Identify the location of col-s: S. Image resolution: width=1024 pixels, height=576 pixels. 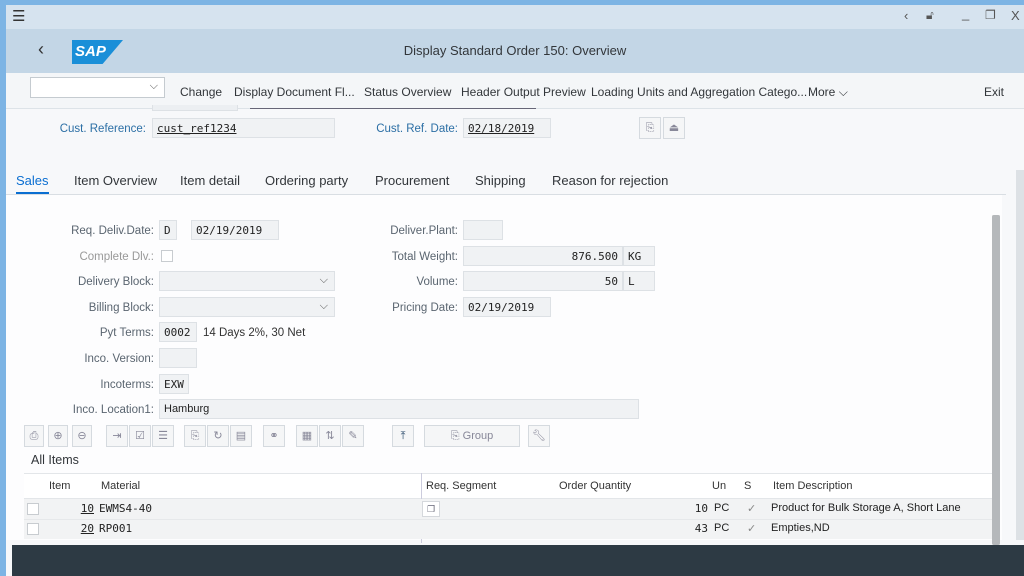
(747, 486).